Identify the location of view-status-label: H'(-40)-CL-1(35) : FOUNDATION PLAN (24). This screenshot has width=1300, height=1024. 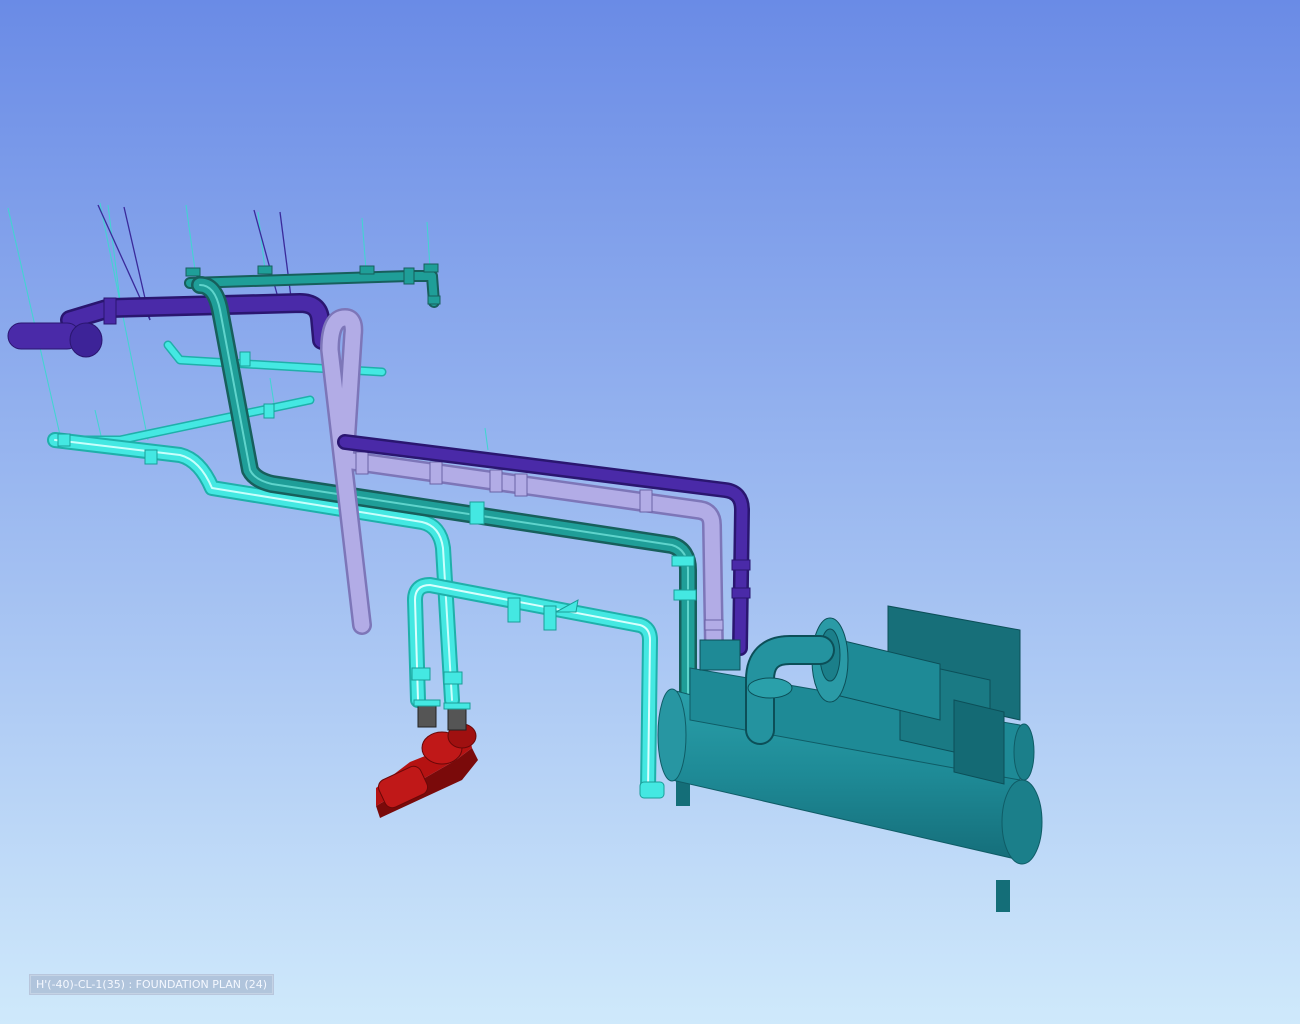
(152, 984).